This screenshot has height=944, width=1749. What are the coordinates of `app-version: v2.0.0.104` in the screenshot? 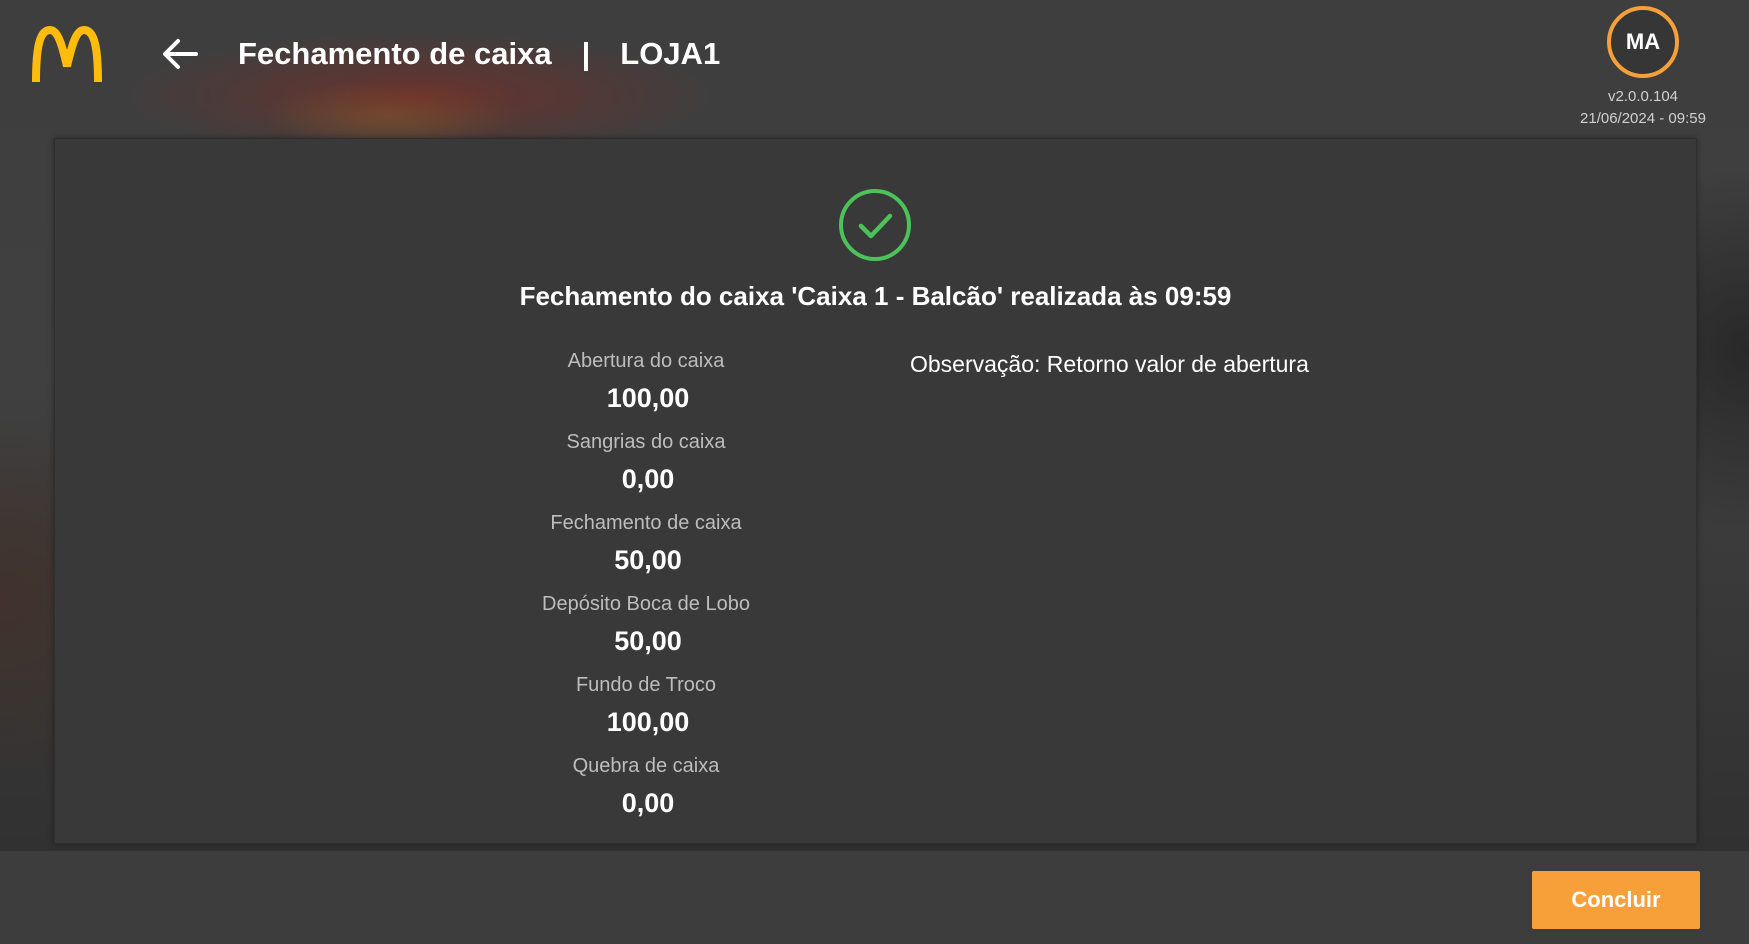 It's located at (1643, 96).